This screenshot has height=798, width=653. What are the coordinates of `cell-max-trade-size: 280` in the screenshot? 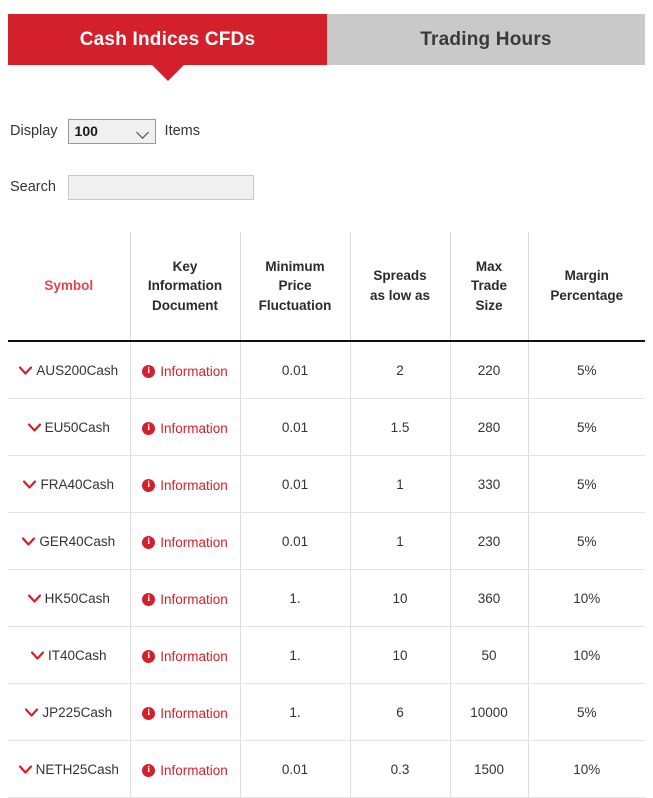 It's located at (489, 427).